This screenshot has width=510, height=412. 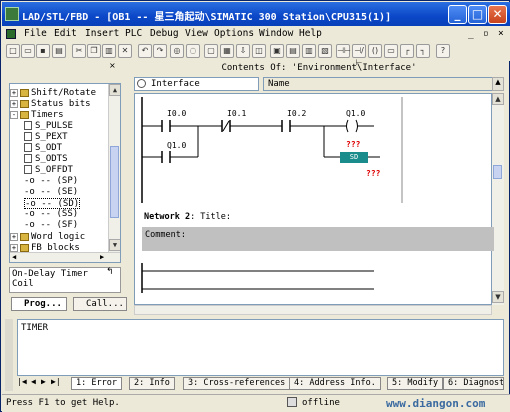 I want to click on output-pane-grip, so click(x=9, y=355).